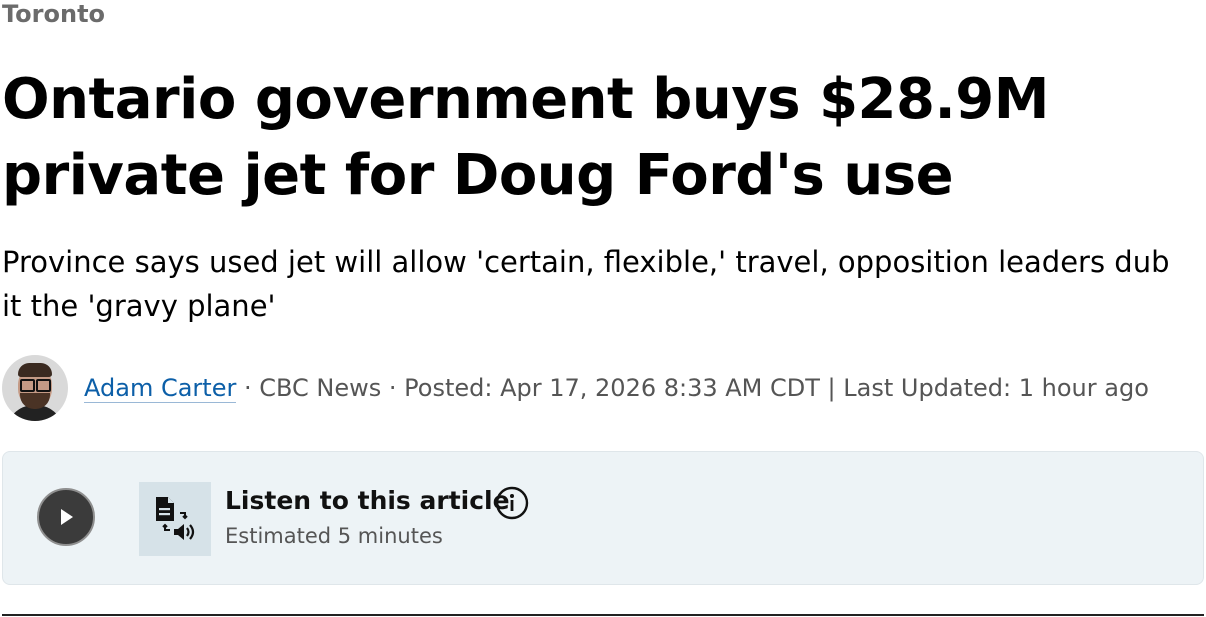 This screenshot has height=617, width=1206. Describe the element at coordinates (603, 615) in the screenshot. I see `divider` at that location.